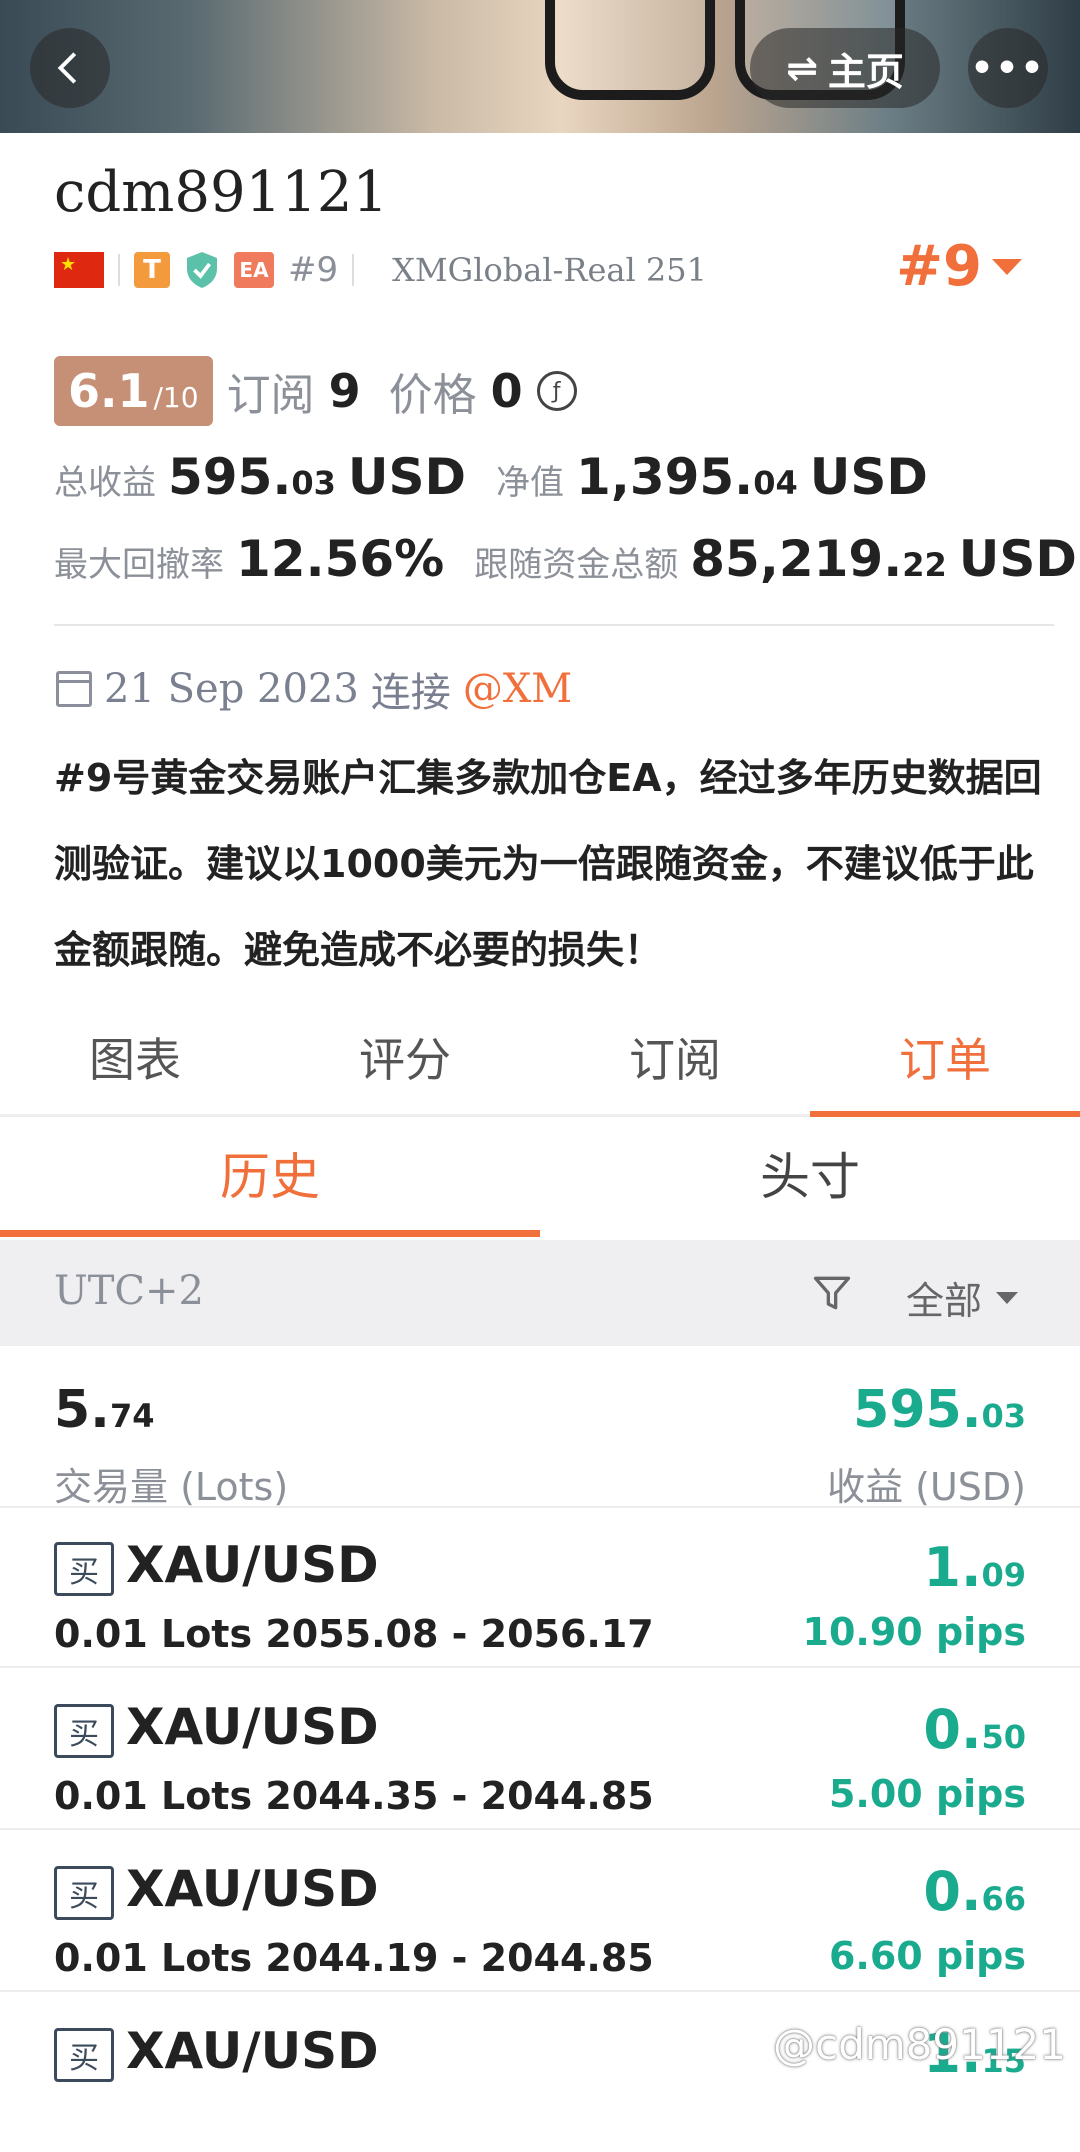  Describe the element at coordinates (252, 477) in the screenshot. I see `total-profit-value: 595.03` at that location.